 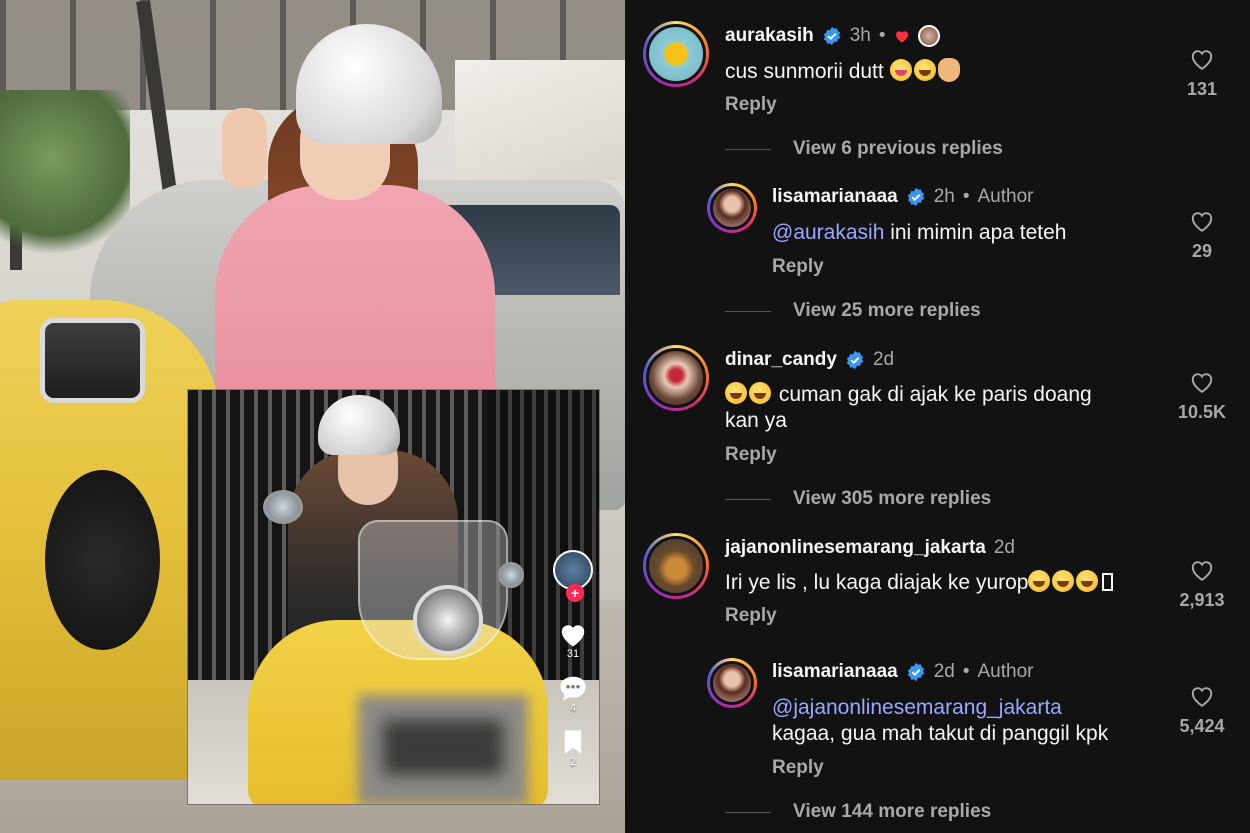 What do you see at coordinates (924, 70) in the screenshot?
I see `yum-emoji-icon` at bounding box center [924, 70].